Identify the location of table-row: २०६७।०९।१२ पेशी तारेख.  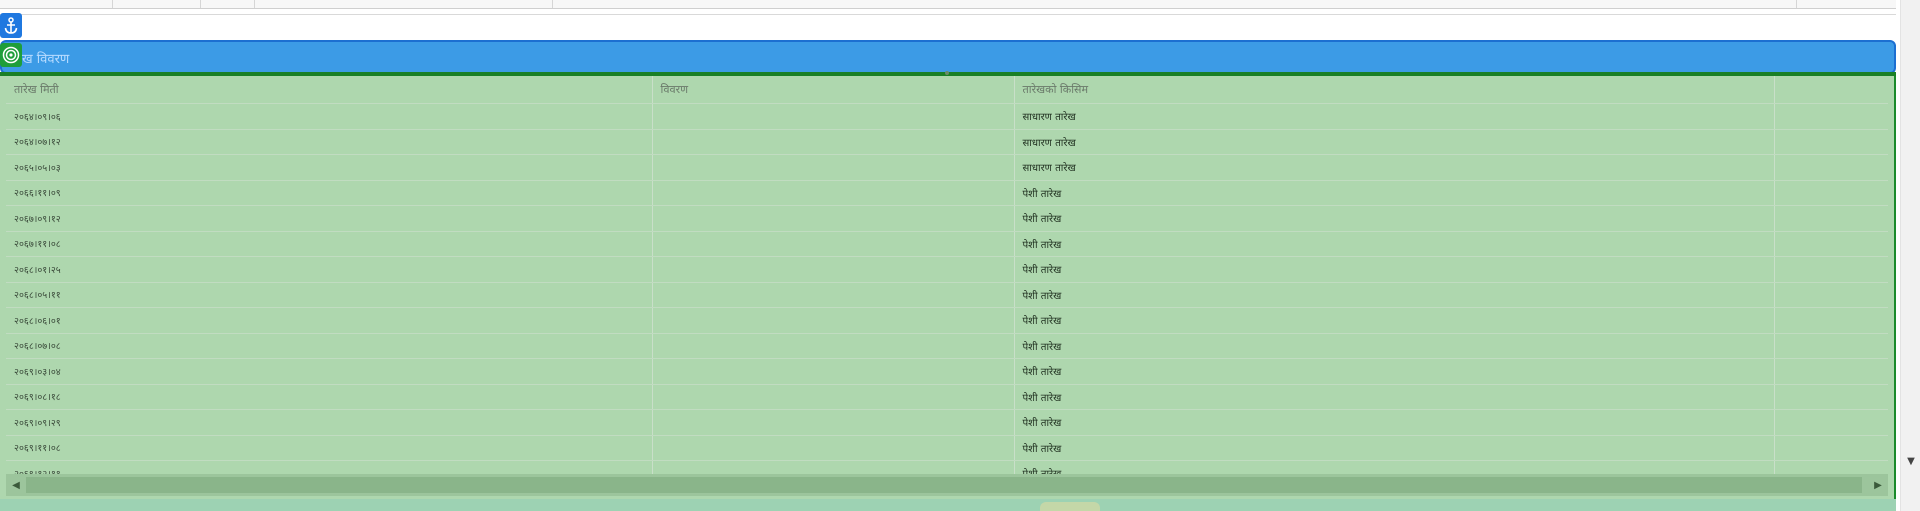
(947, 218).